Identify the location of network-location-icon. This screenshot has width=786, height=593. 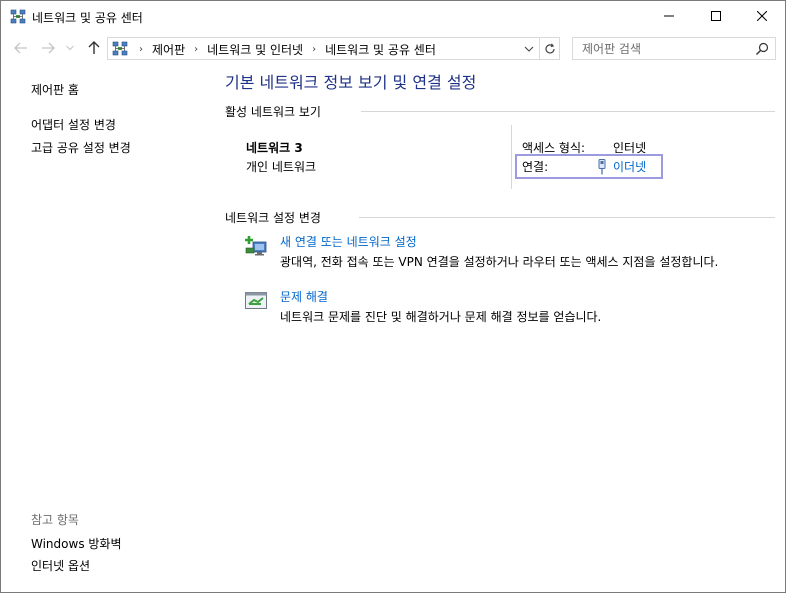
(120, 49).